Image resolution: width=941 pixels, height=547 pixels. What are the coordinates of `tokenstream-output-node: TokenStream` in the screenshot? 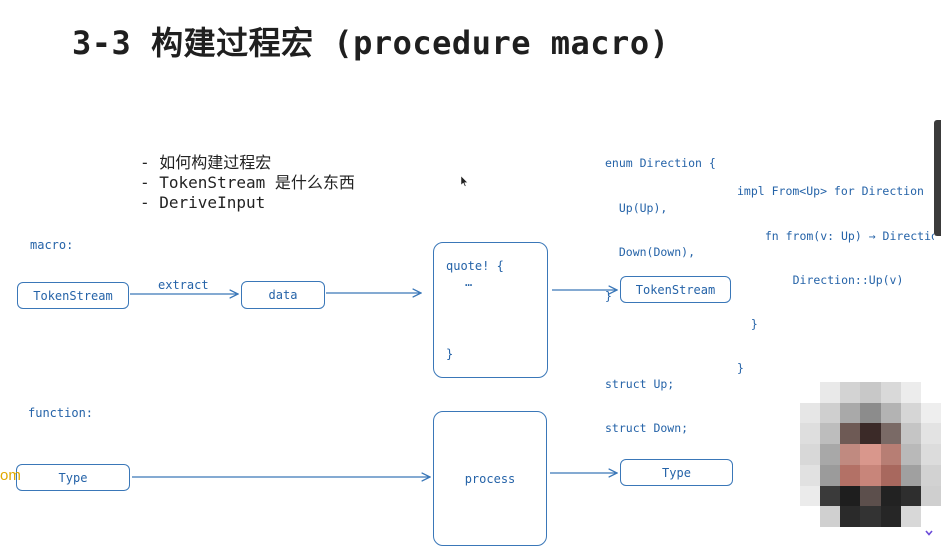 It's located at (675, 289).